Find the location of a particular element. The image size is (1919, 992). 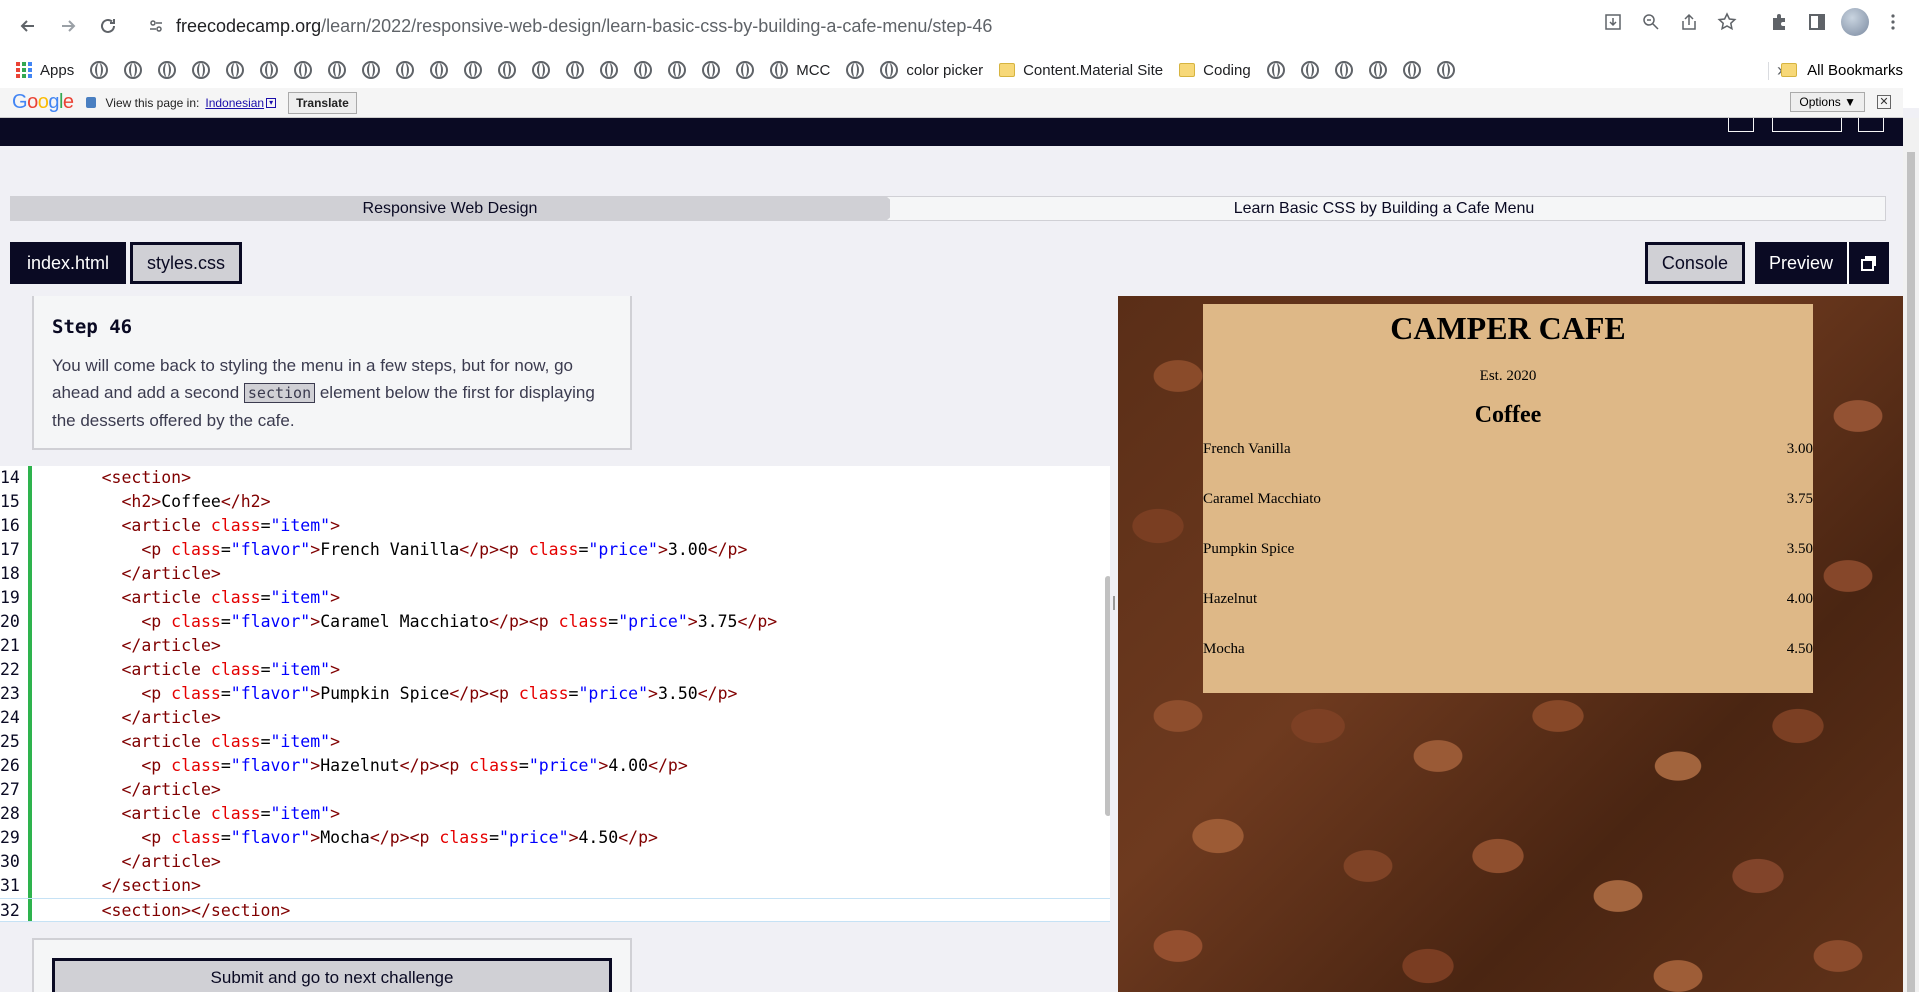

code-line: 32 <section></section> is located at coordinates (555, 910).